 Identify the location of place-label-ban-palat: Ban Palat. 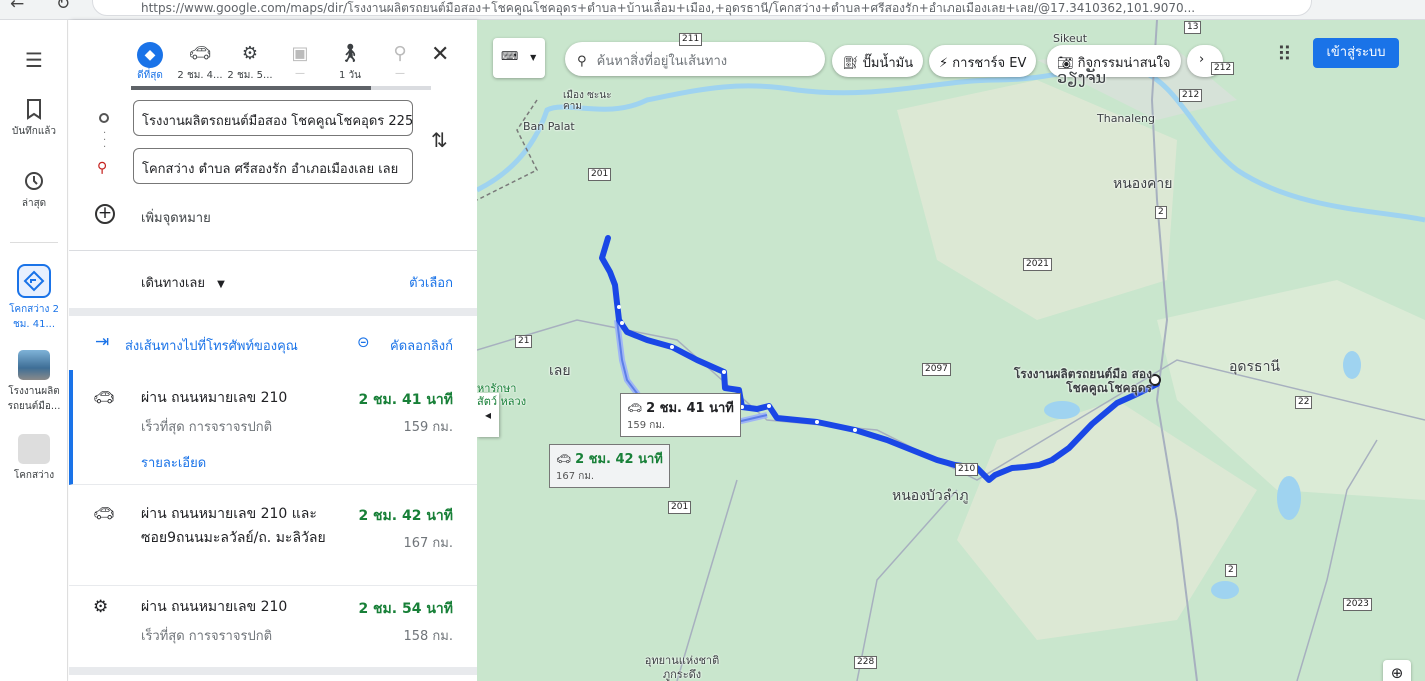
(549, 126).